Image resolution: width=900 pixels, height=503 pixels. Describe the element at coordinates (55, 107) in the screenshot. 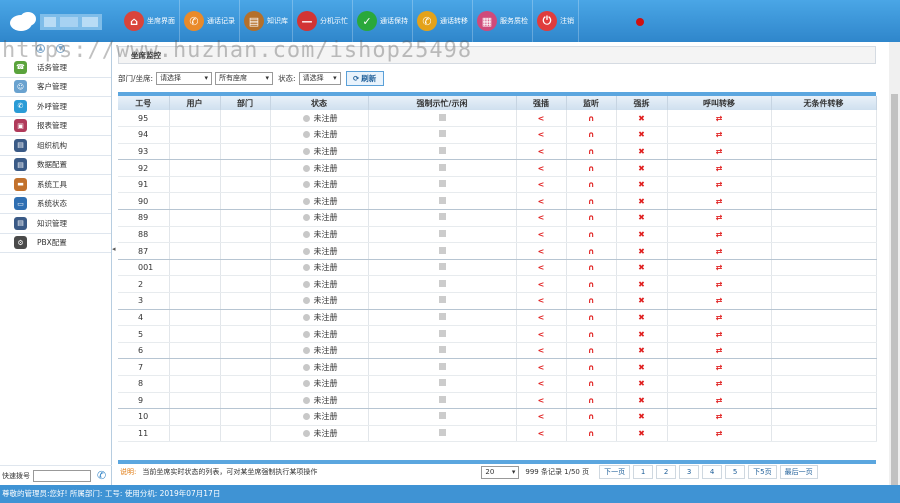

I see `sidebar-item-outbound: ✆ 外呼管理` at that location.